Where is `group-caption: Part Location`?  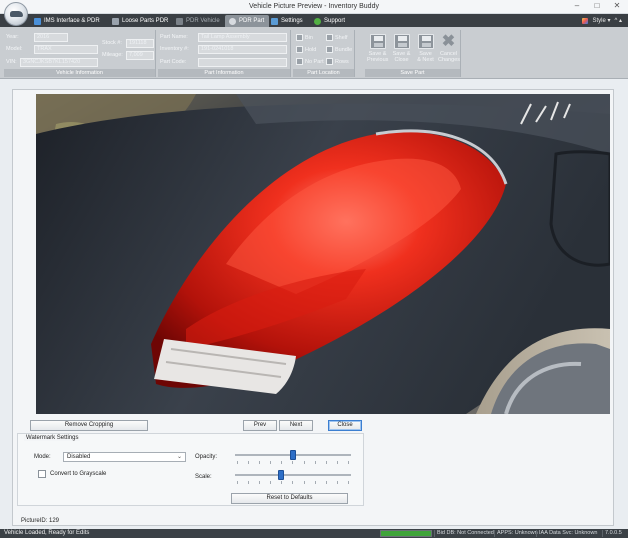 group-caption: Part Location is located at coordinates (323, 73).